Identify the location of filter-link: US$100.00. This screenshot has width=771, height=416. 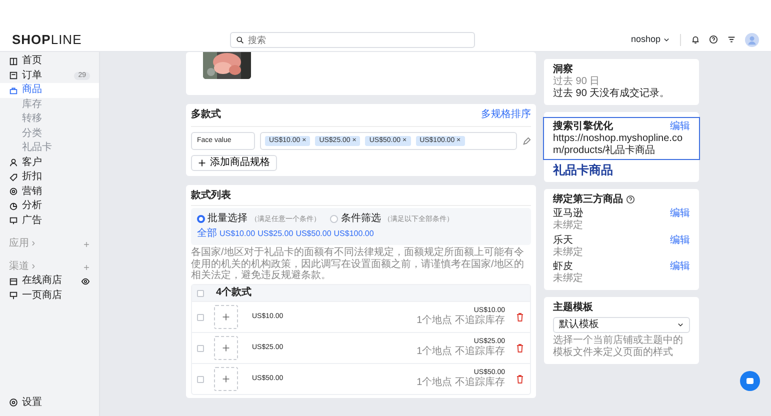
(354, 233).